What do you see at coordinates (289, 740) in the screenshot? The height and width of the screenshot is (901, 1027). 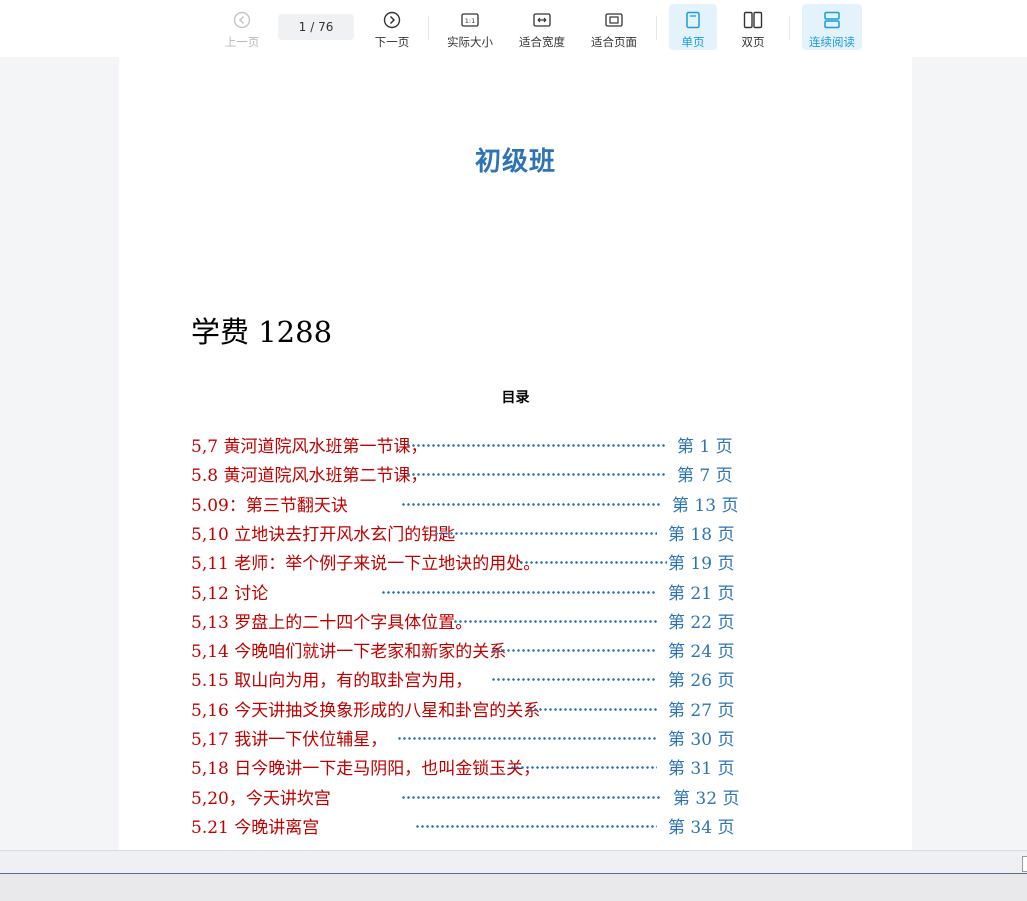 I see `toc-entry-title: 5,17 我讲一下伏位辅星，` at bounding box center [289, 740].